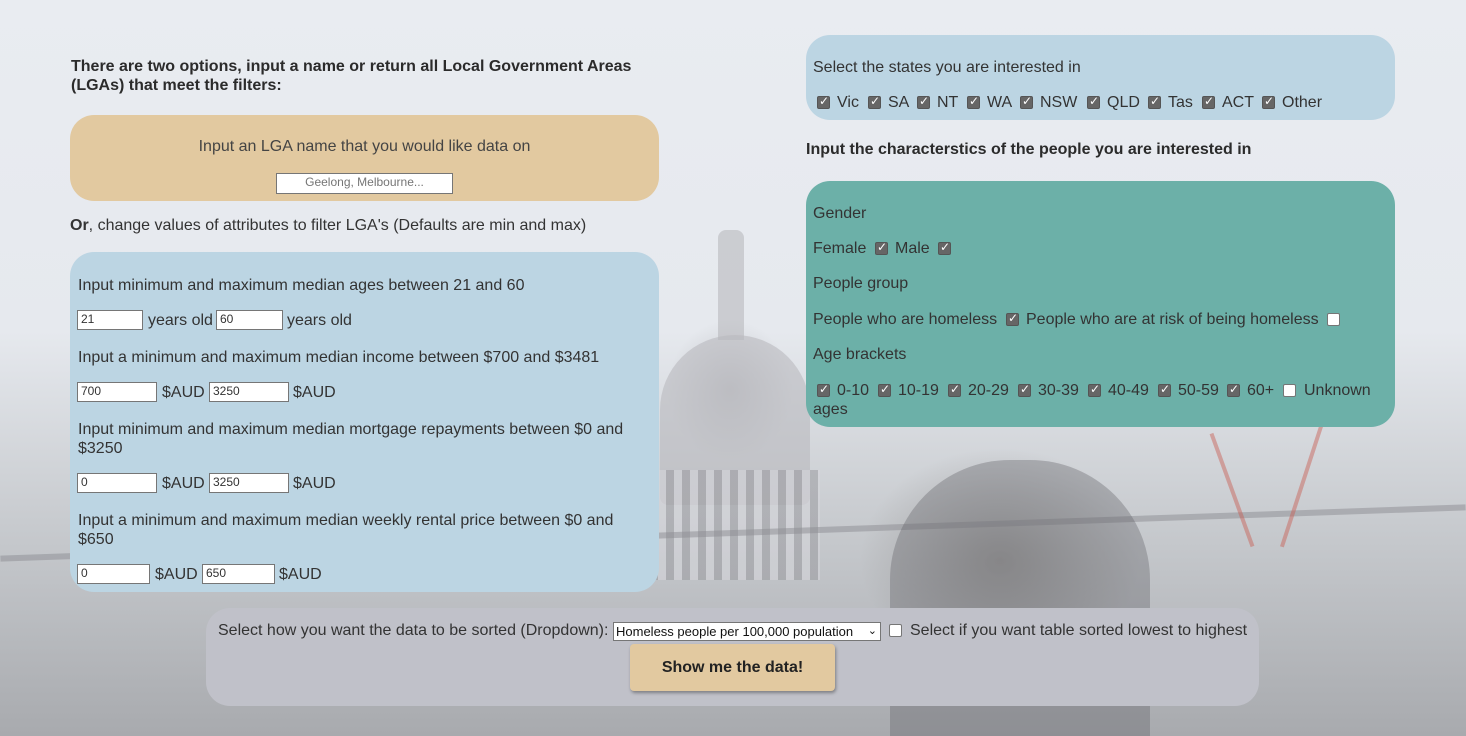  I want to click on bracket-label-40-49: 40-49, so click(1128, 390).